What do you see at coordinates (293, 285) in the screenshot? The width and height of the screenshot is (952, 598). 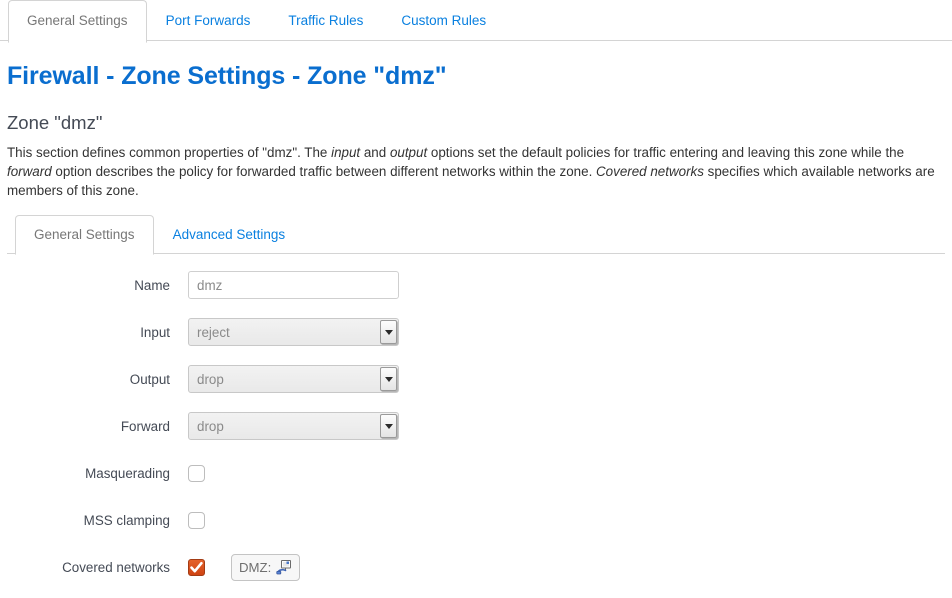 I see `name-input` at bounding box center [293, 285].